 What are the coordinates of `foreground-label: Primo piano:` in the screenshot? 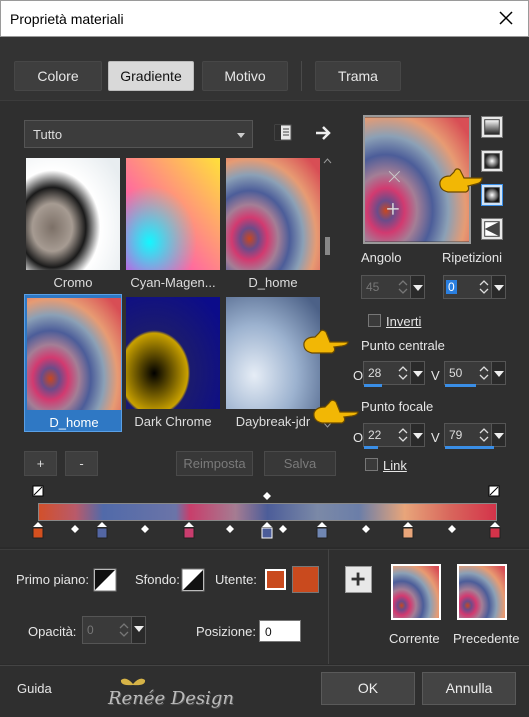 It's located at (52, 579).